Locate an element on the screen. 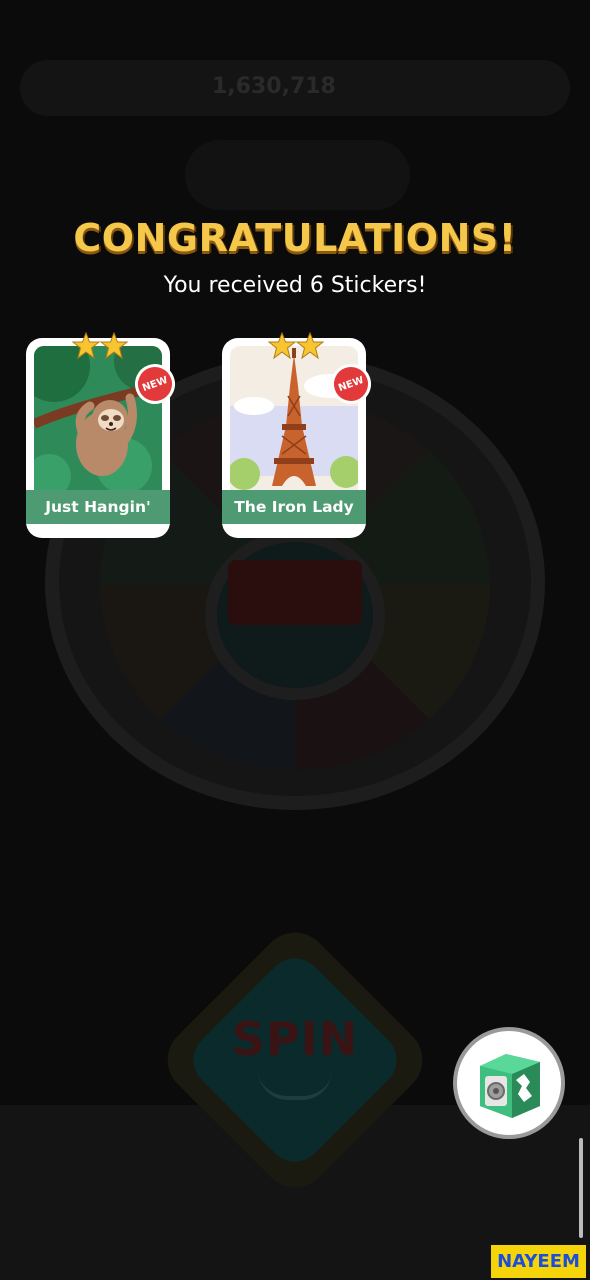  vault-safe-icon is located at coordinates (510, 1086).